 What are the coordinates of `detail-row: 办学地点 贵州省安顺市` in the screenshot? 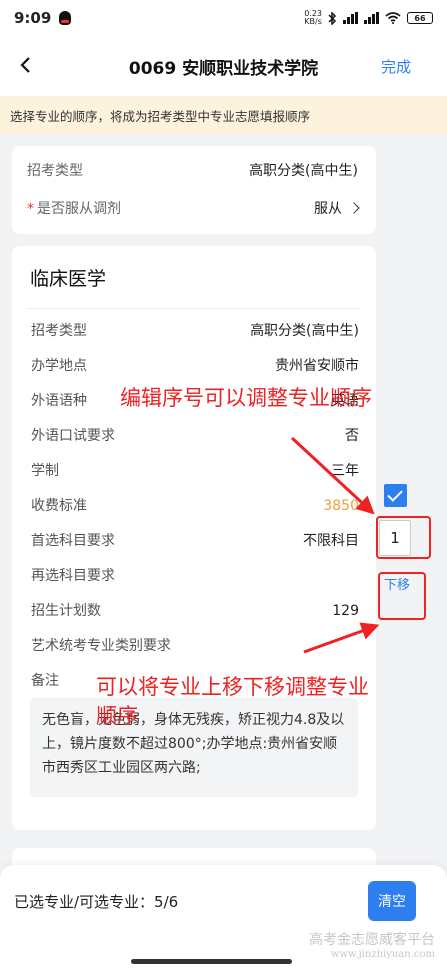 It's located at (195, 366).